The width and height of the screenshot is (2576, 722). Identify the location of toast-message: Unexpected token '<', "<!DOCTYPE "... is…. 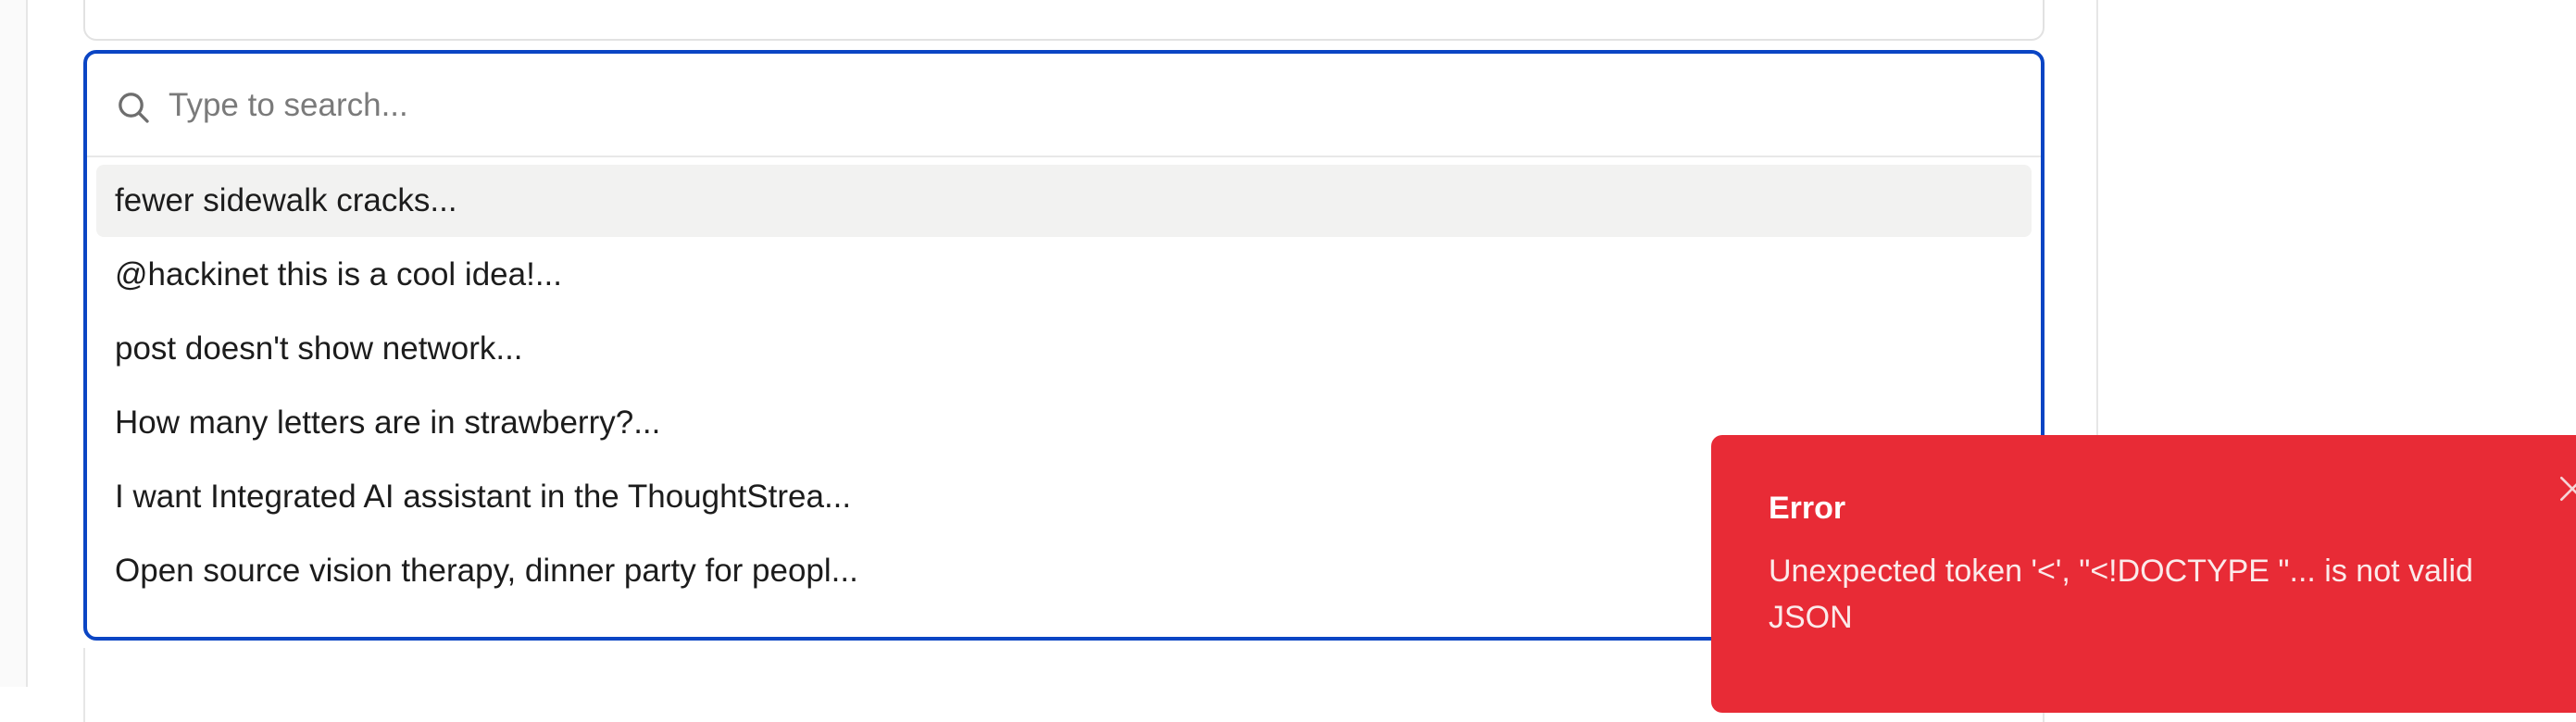
(2121, 594).